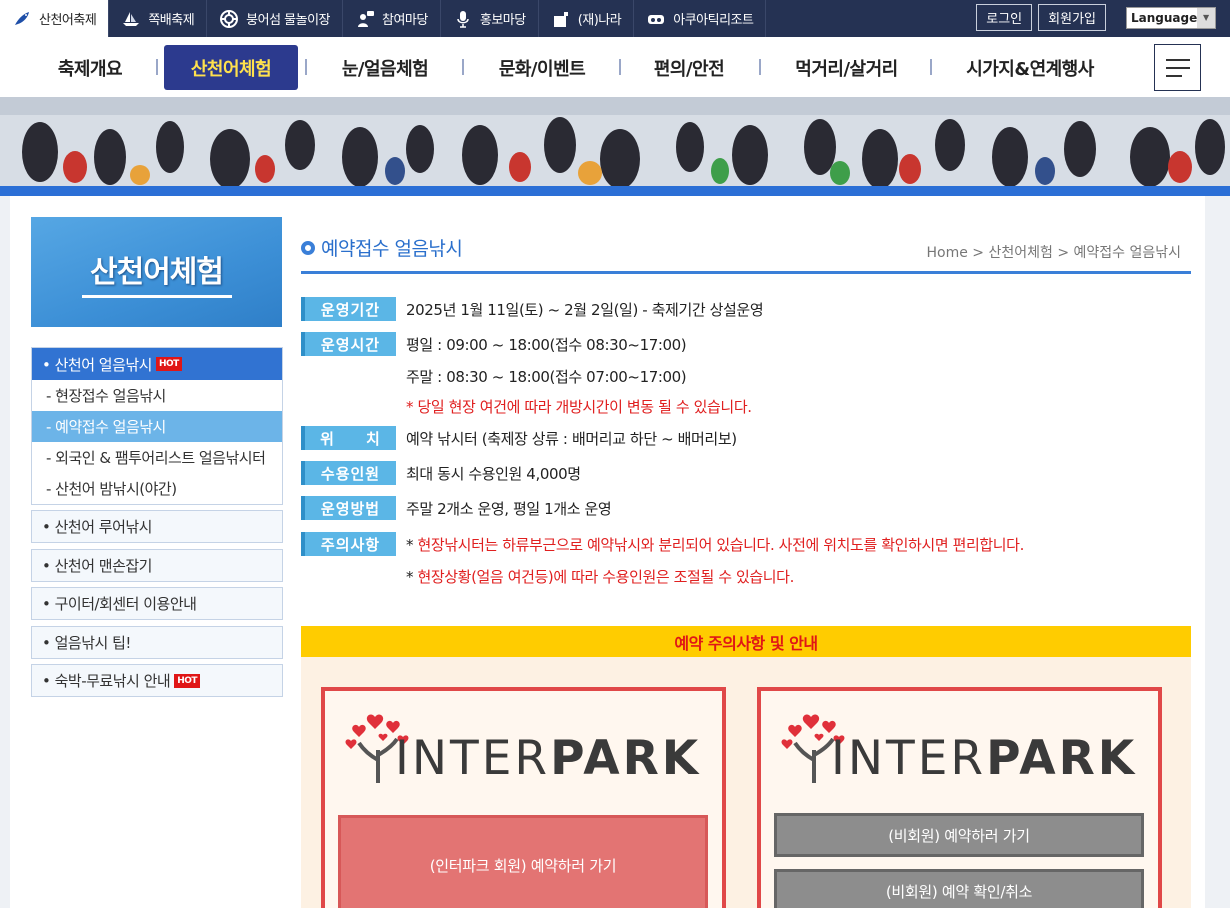 This screenshot has width=1230, height=908. What do you see at coordinates (385, 67) in the screenshot?
I see `main-nav-snow-ice: 눈/얼음체험` at bounding box center [385, 67].